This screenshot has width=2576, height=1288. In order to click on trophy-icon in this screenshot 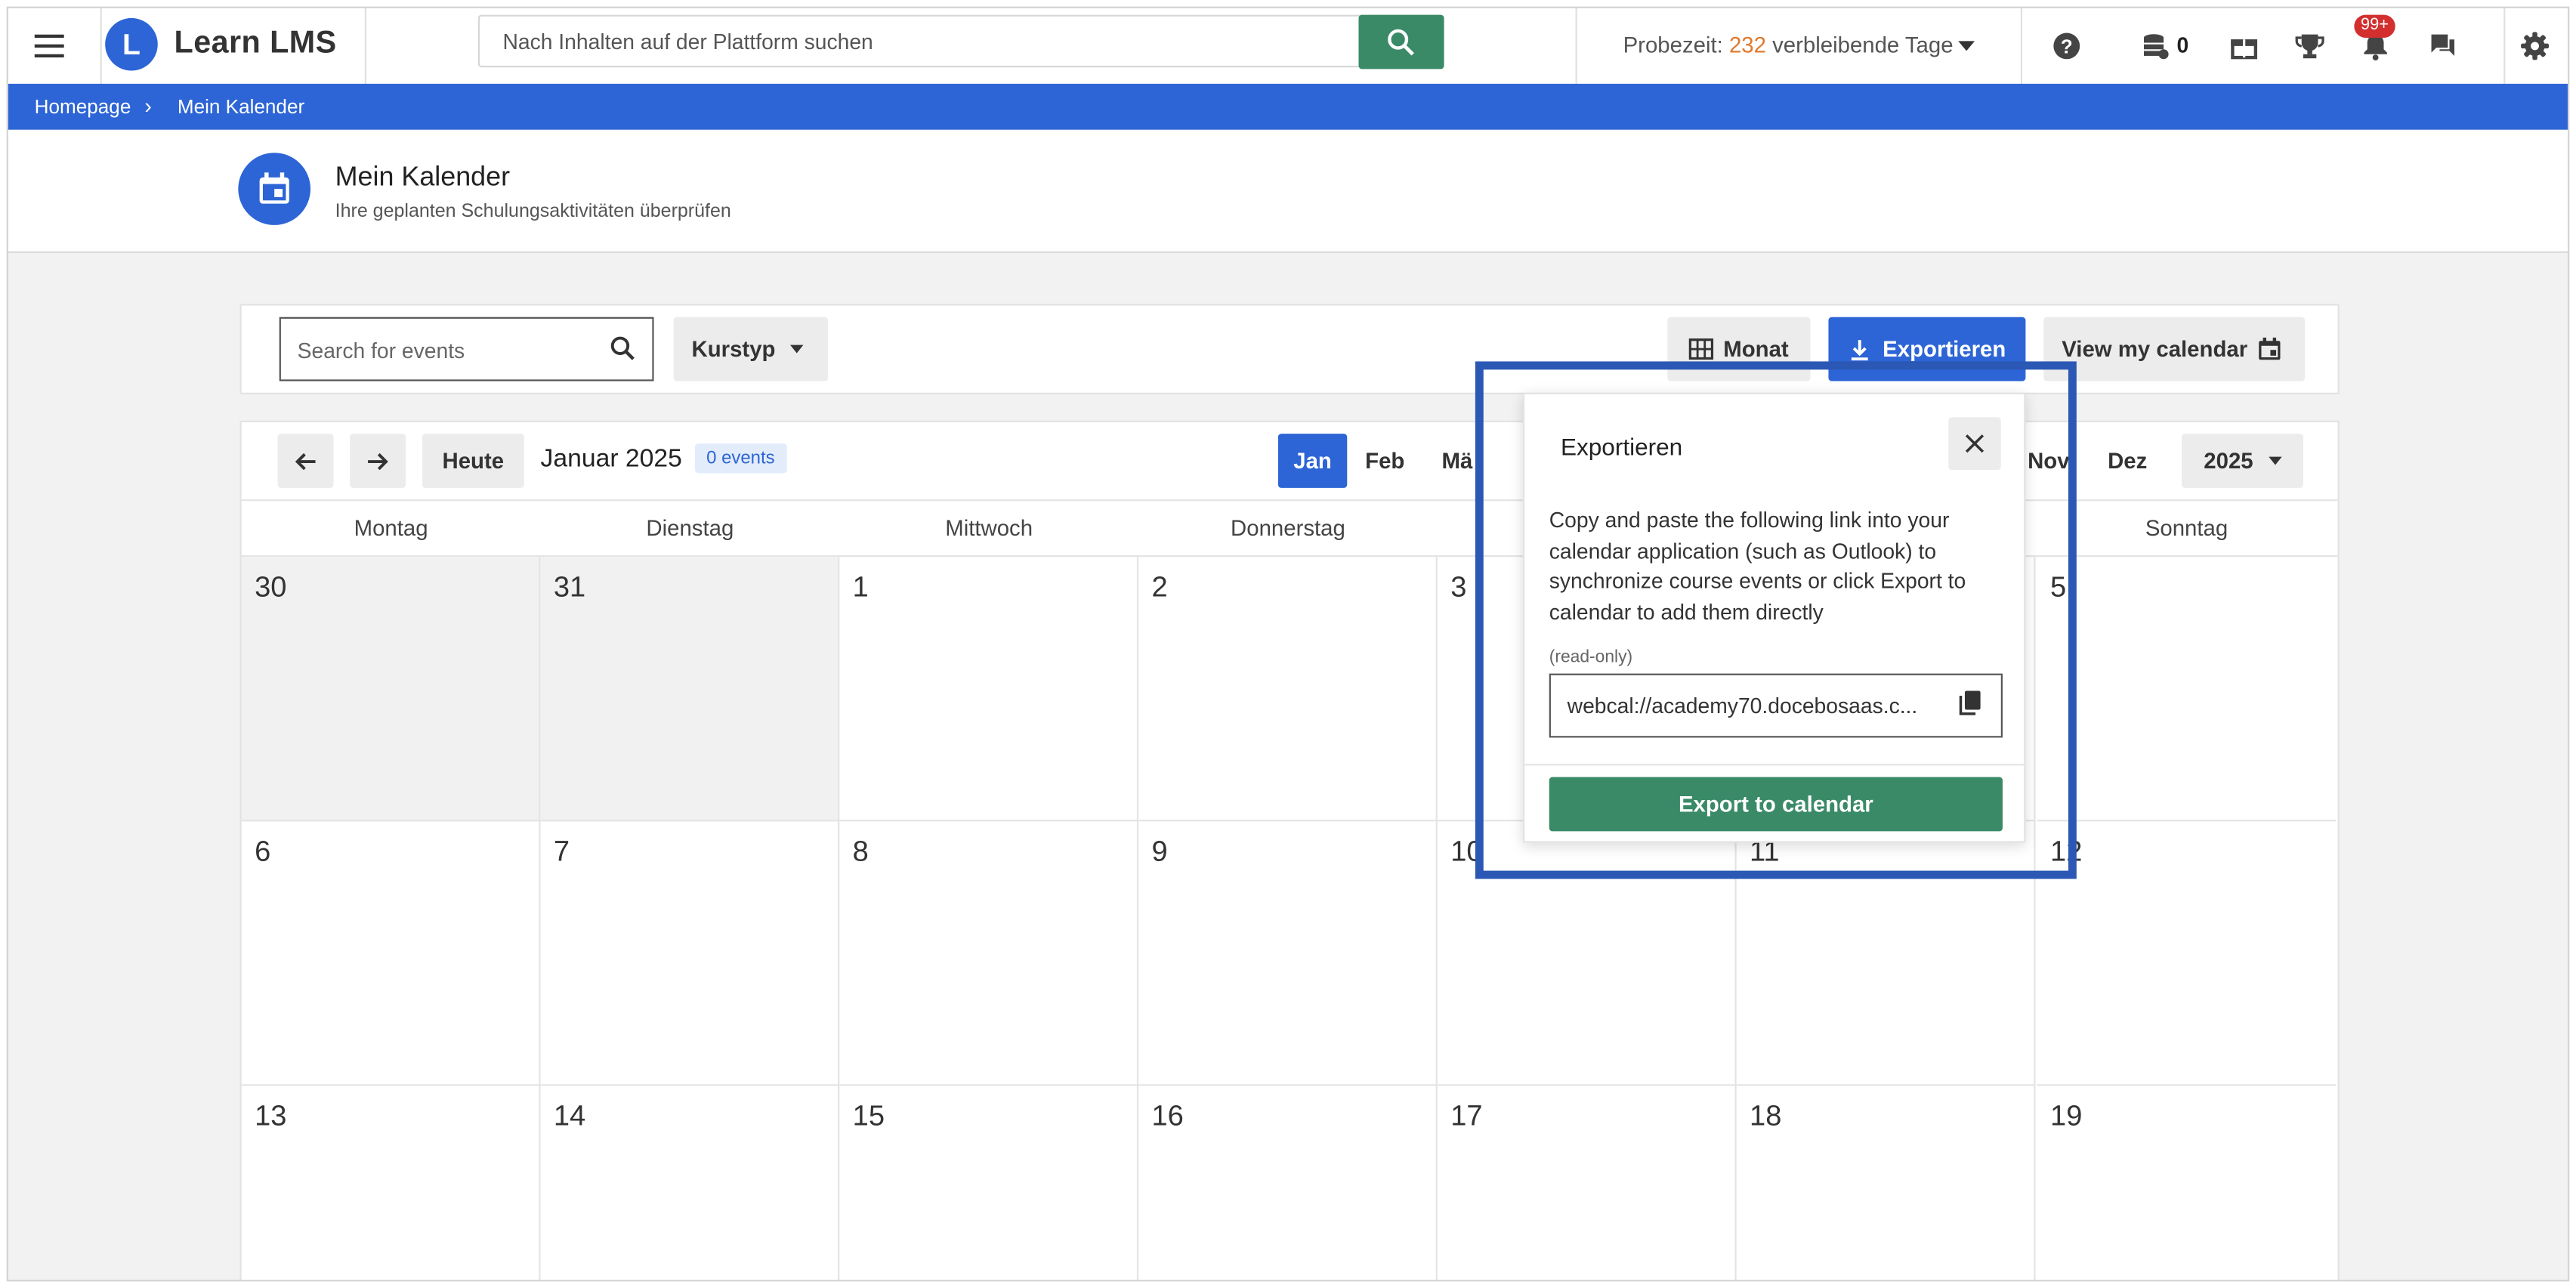, I will do `click(2310, 46)`.